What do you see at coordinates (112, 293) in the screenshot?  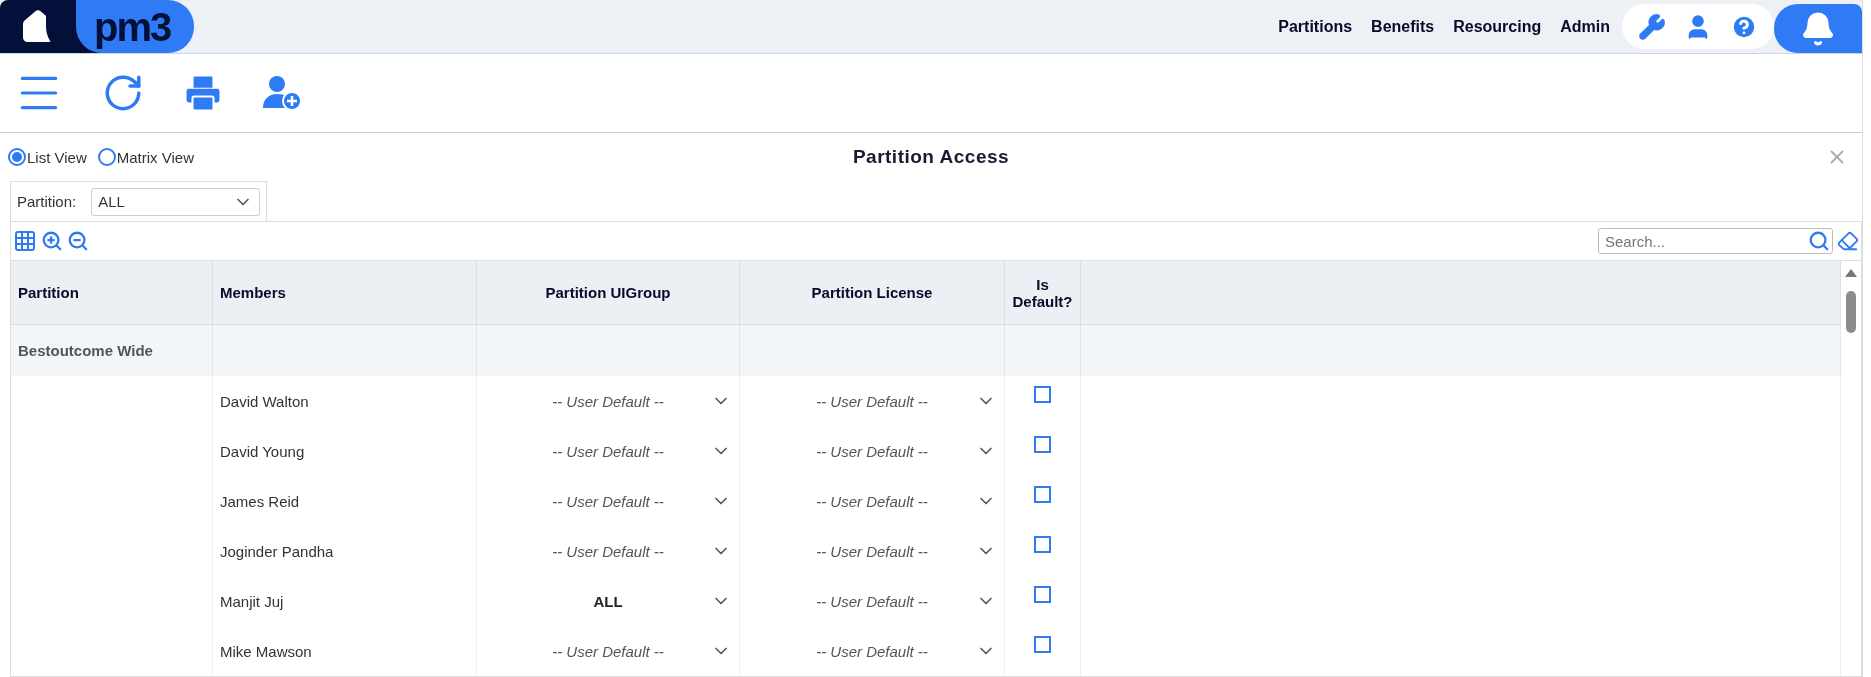 I see `column-header: Partition` at bounding box center [112, 293].